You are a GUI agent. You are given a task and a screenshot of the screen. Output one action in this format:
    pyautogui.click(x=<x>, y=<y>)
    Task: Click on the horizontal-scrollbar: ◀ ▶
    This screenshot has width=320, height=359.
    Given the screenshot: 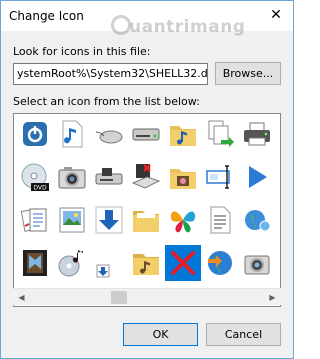 What is the action you would take?
    pyautogui.click(x=147, y=296)
    